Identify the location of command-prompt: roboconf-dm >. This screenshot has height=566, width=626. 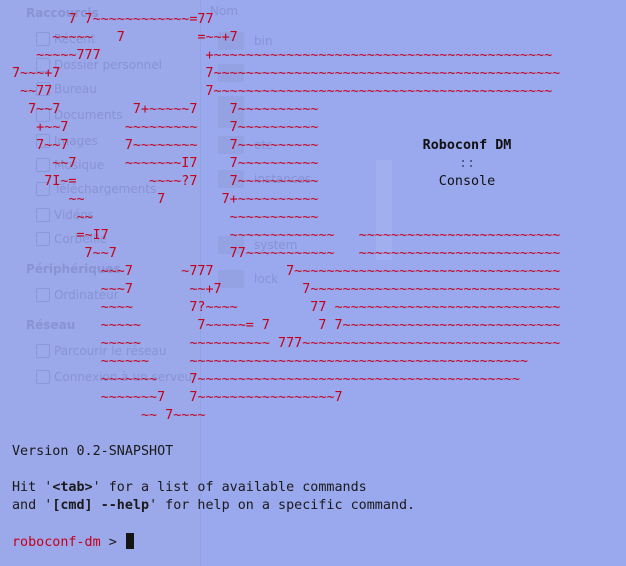
(73, 542).